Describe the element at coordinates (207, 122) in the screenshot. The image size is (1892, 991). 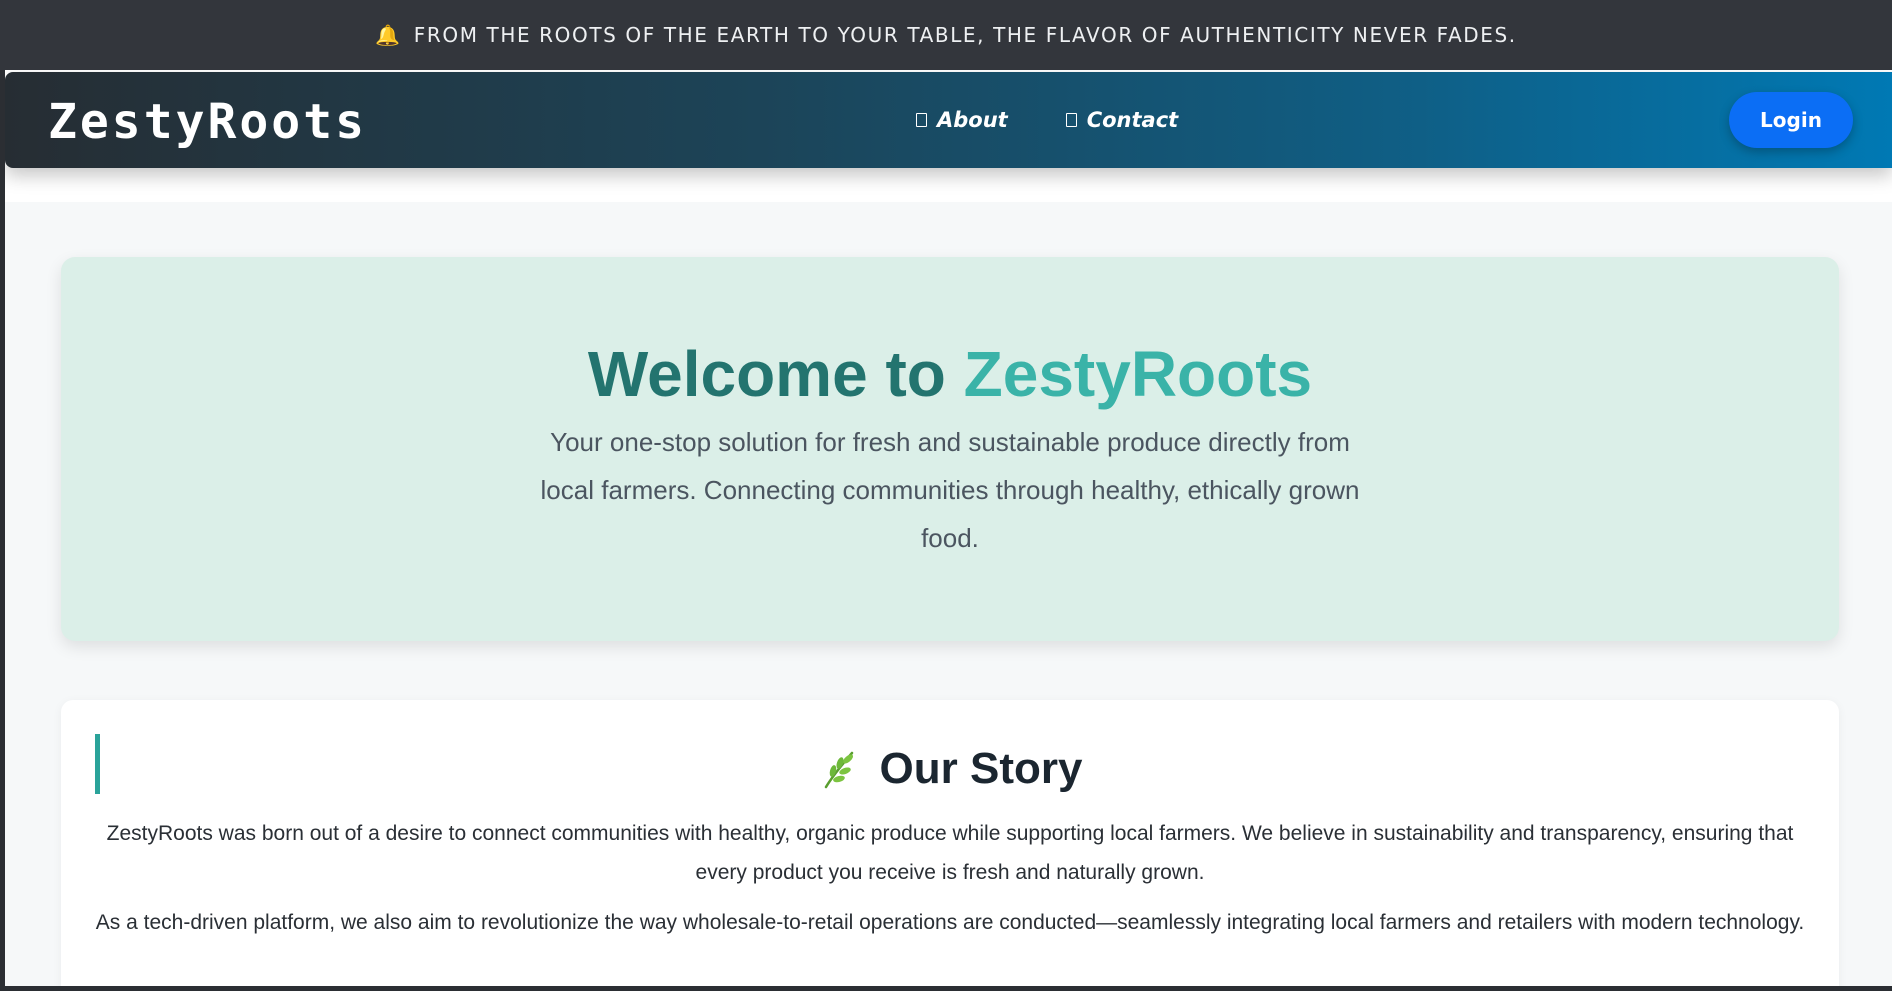
I see `brand-logo: ZestyRoots` at that location.